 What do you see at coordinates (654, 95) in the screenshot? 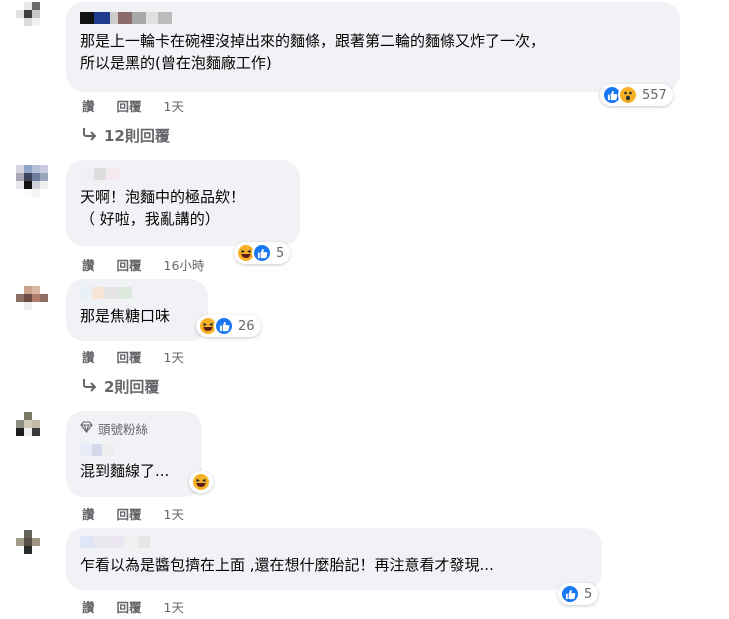
I see `reaction-count: 557` at bounding box center [654, 95].